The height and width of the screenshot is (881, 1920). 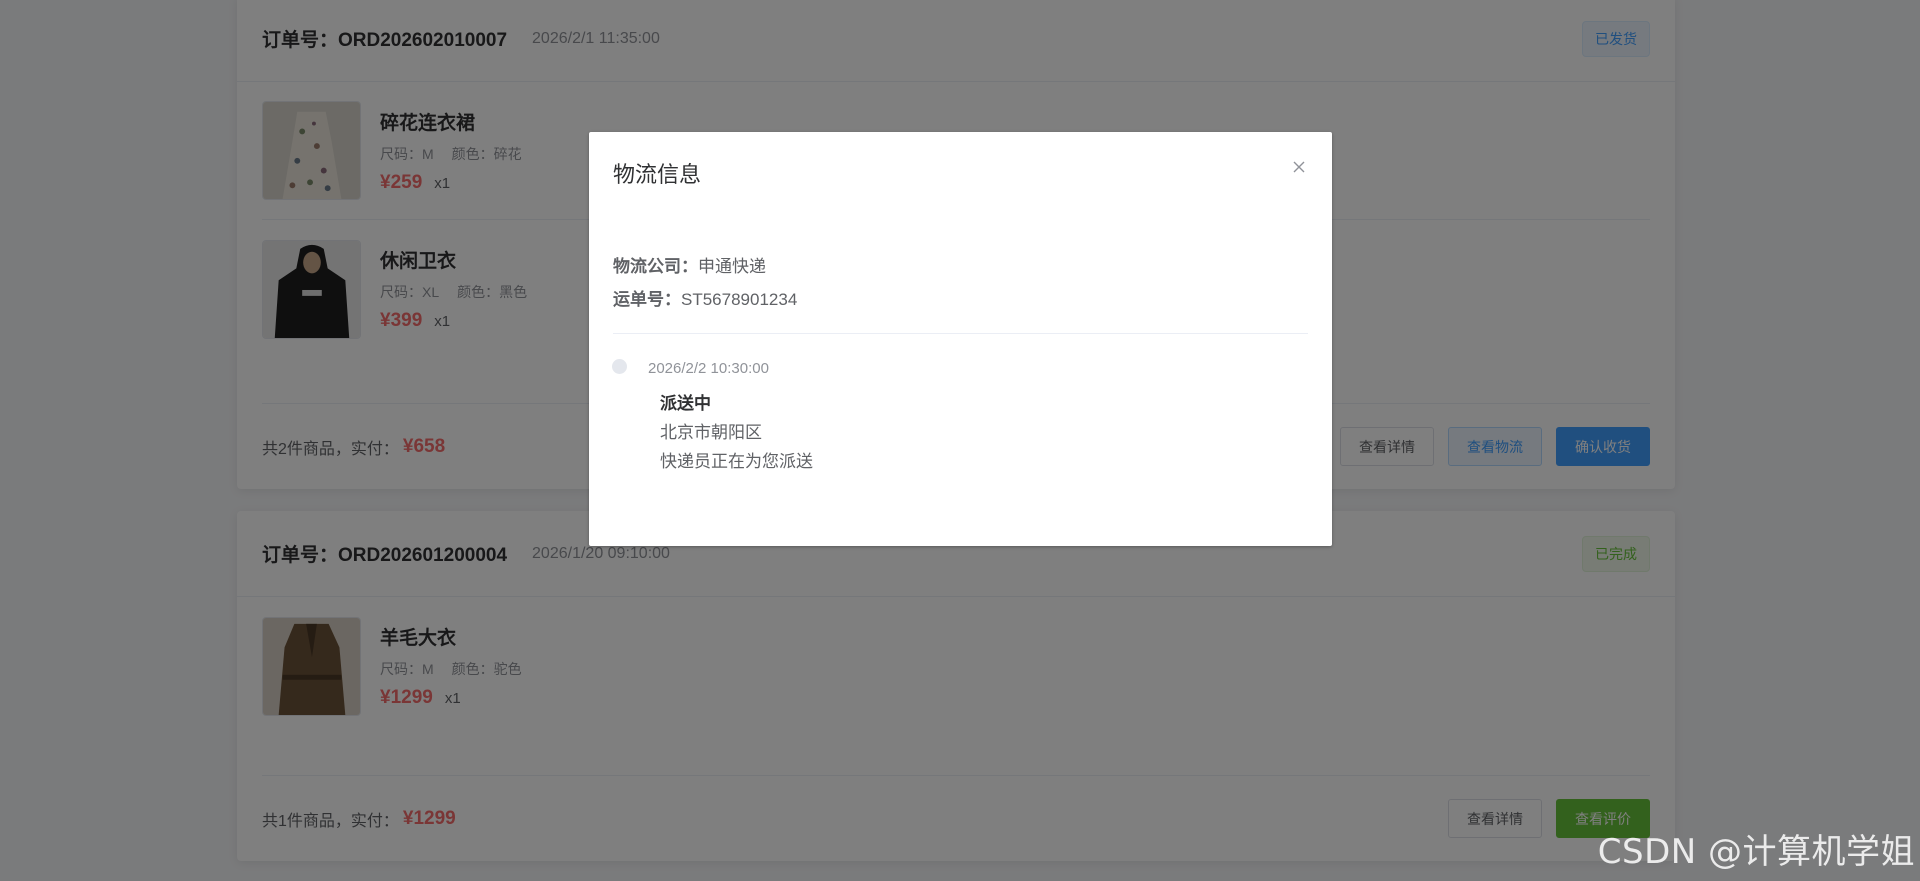 What do you see at coordinates (1299, 167) in the screenshot?
I see `close-icon` at bounding box center [1299, 167].